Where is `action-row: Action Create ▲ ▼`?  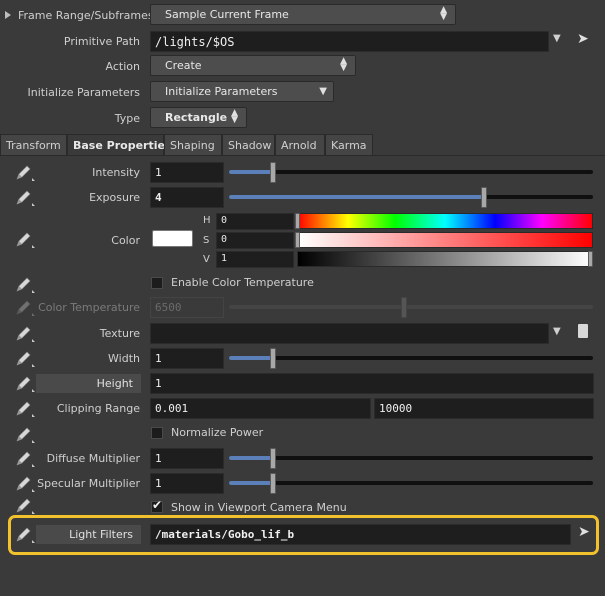
action-row: Action Create ▲ ▼ is located at coordinates (302, 66).